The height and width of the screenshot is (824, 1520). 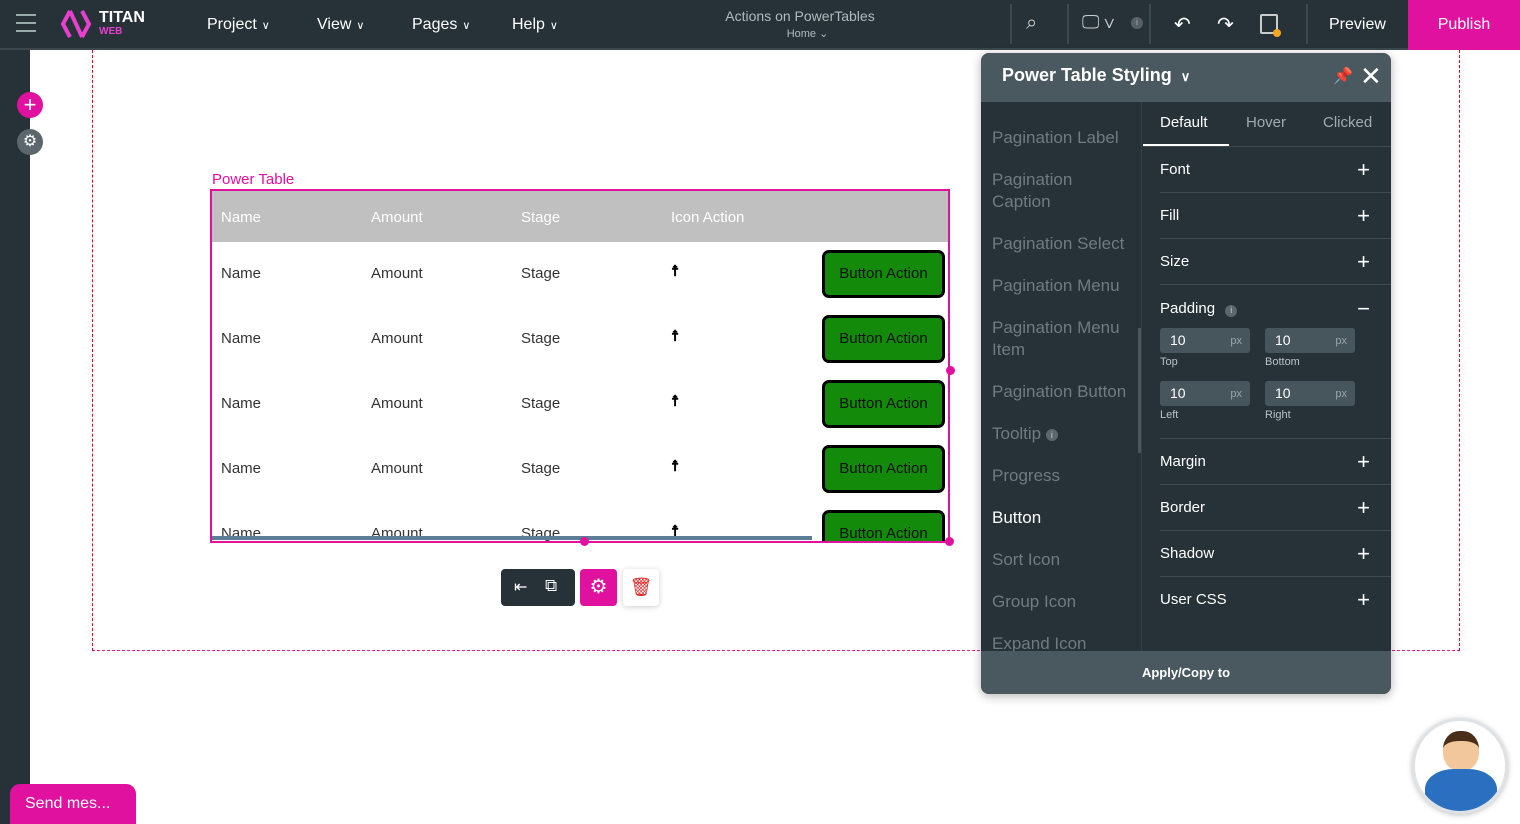 What do you see at coordinates (238, 25) in the screenshot?
I see `menu-project: Project ∨` at bounding box center [238, 25].